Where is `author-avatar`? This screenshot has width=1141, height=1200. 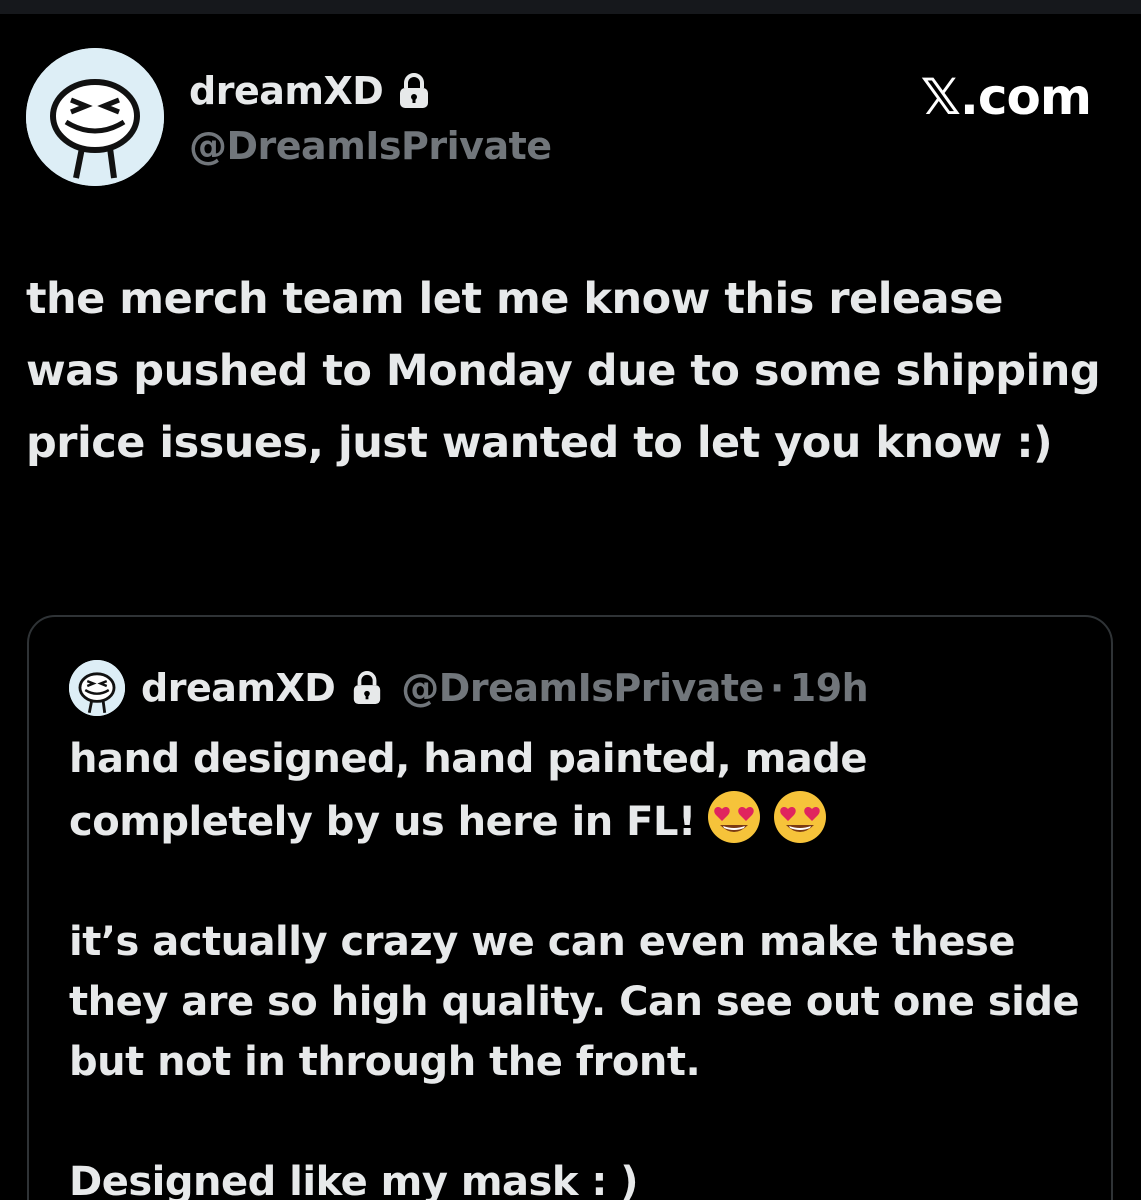 author-avatar is located at coordinates (95, 117).